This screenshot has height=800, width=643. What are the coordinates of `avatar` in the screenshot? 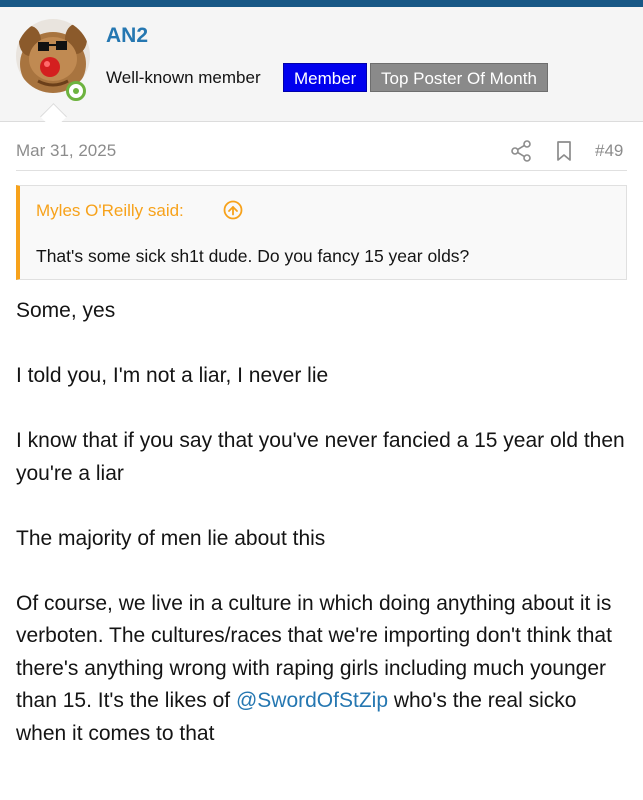 It's located at (53, 60).